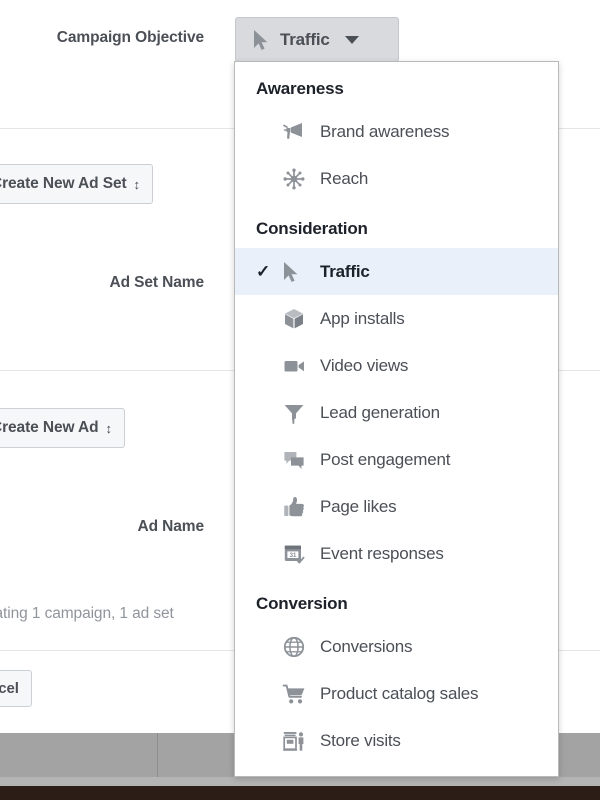  I want to click on menu-item-event-responses: 31 Event responses, so click(396, 553).